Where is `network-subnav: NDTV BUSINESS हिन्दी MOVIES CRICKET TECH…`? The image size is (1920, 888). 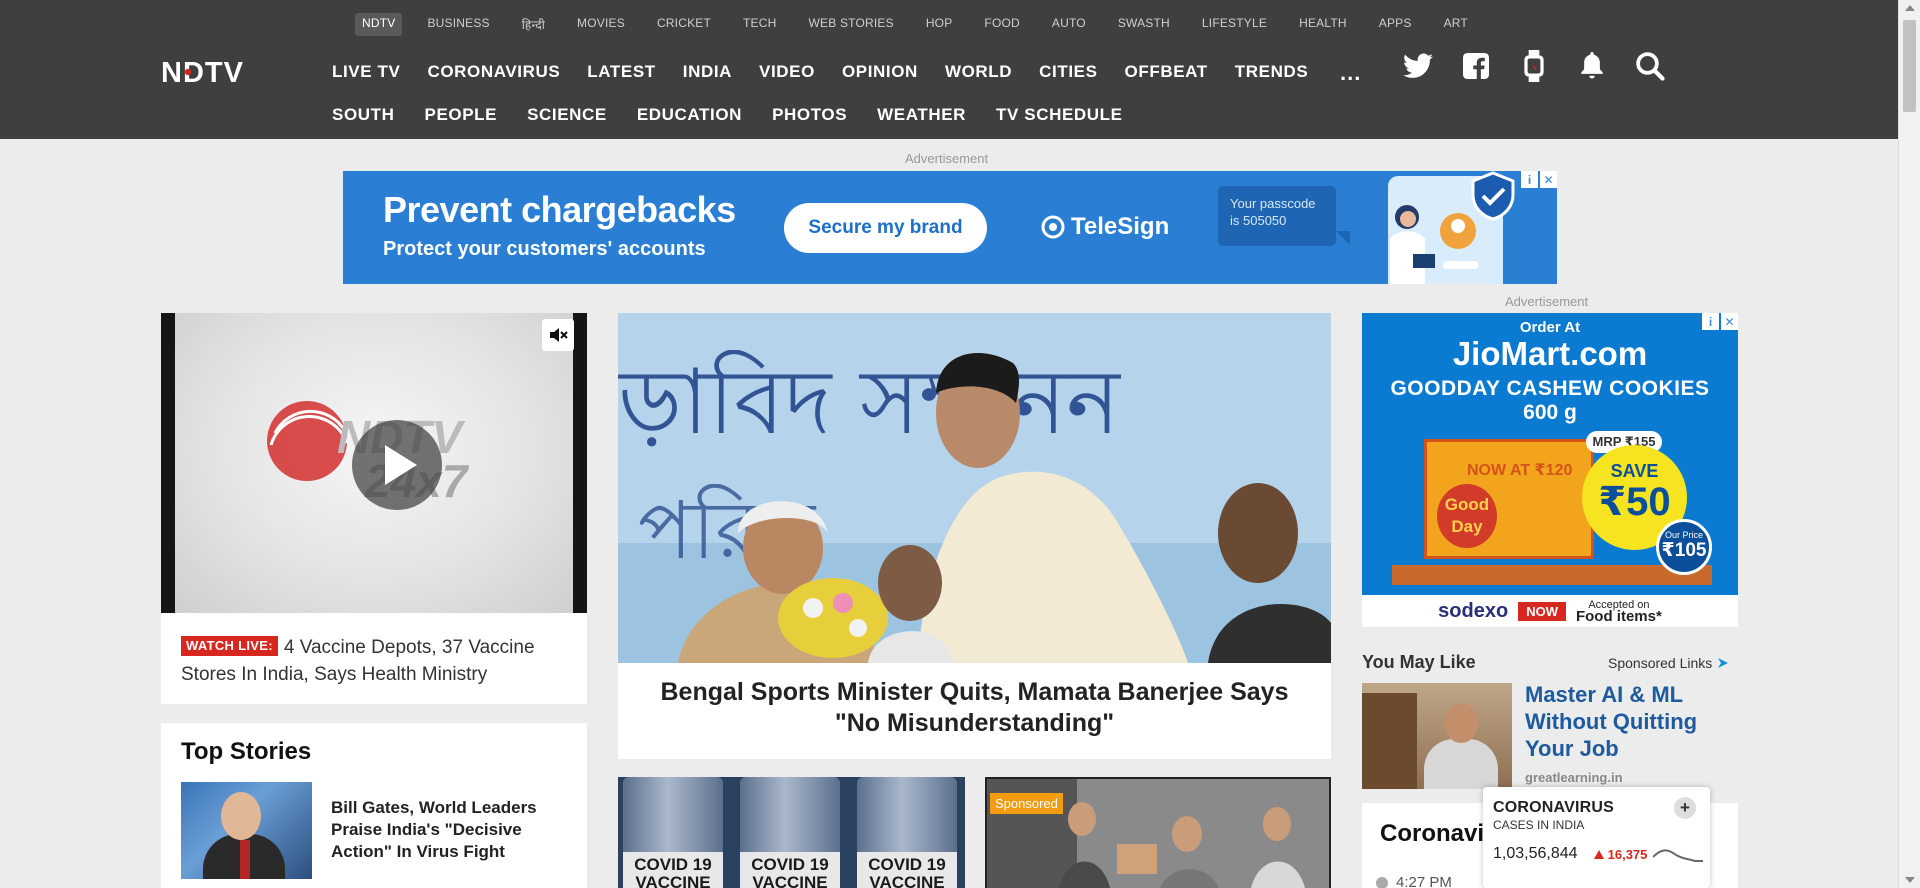 network-subnav: NDTV BUSINESS हिन्दी MOVIES CRICKET TECH… is located at coordinates (924, 24).